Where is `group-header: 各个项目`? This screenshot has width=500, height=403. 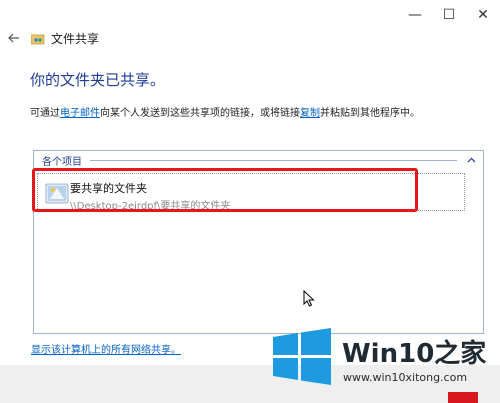
group-header: 各个项目 is located at coordinates (258, 160).